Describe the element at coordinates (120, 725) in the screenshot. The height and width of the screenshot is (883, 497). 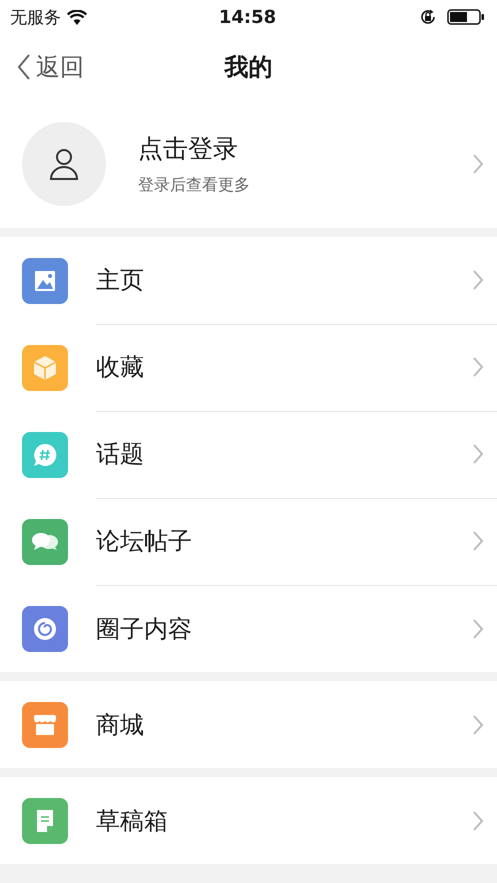
I see `menu-label: 商城` at that location.